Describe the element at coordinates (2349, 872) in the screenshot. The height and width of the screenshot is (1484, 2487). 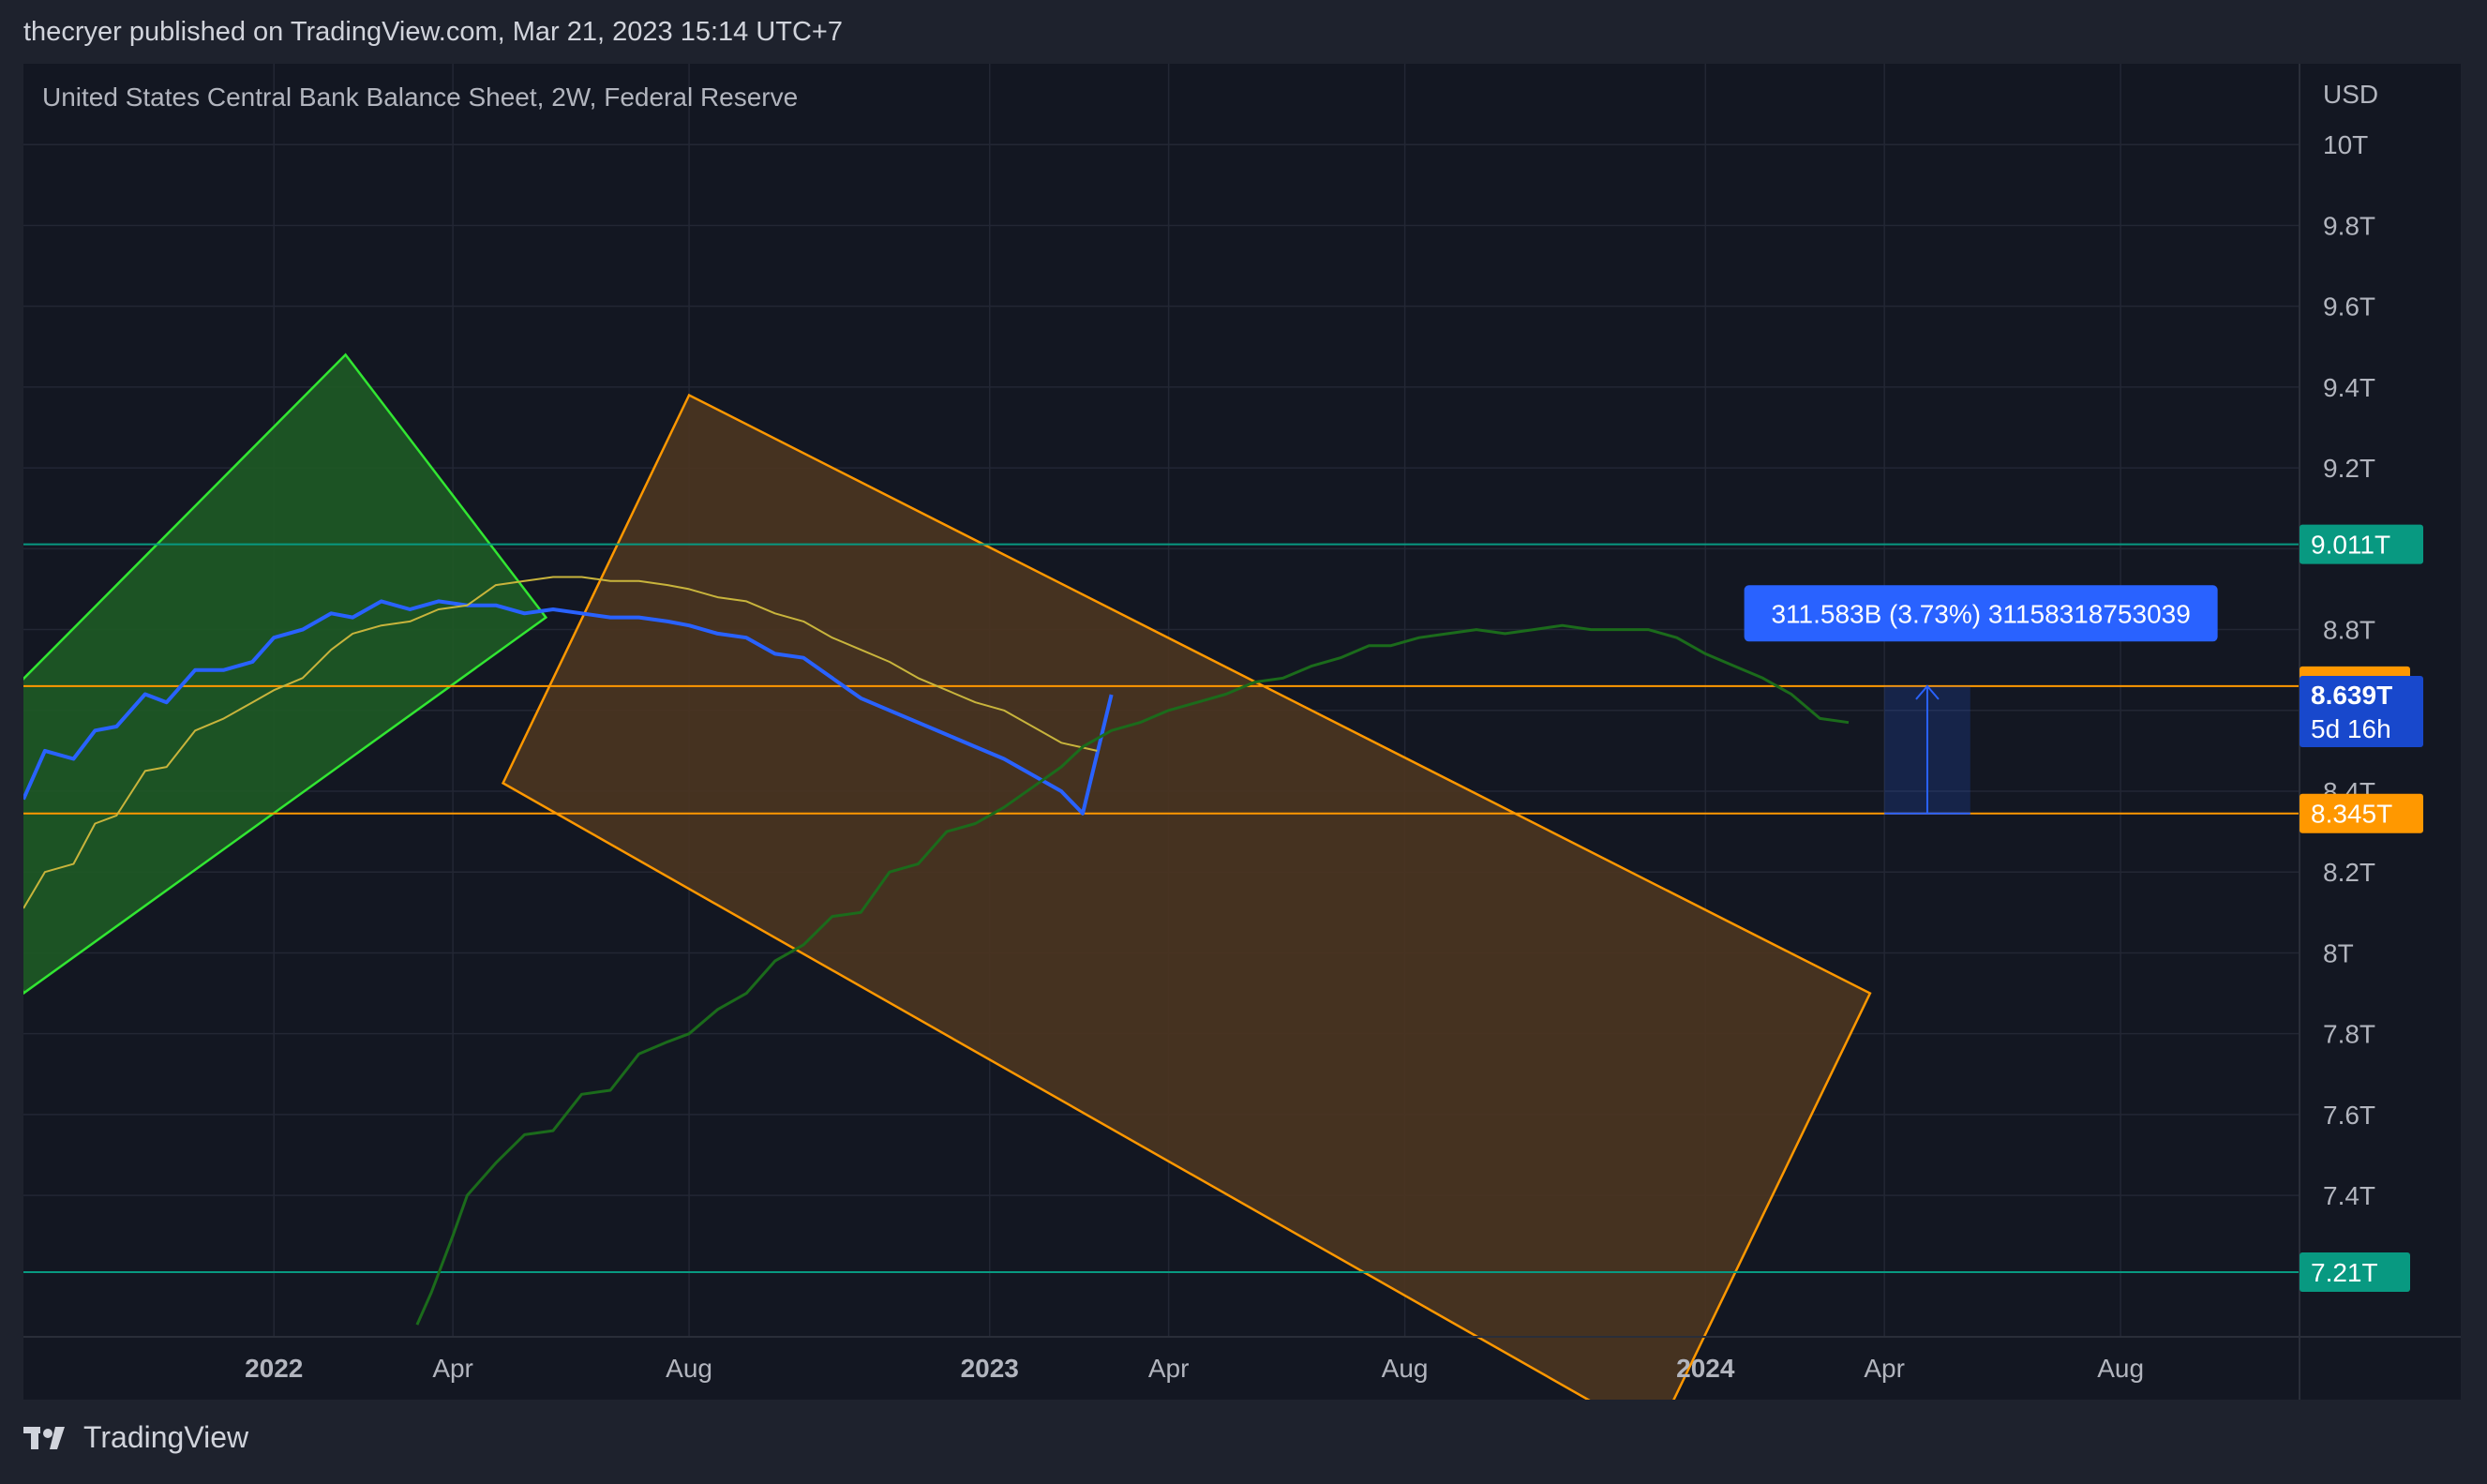
I see `price-tick-label: 8.2T` at that location.